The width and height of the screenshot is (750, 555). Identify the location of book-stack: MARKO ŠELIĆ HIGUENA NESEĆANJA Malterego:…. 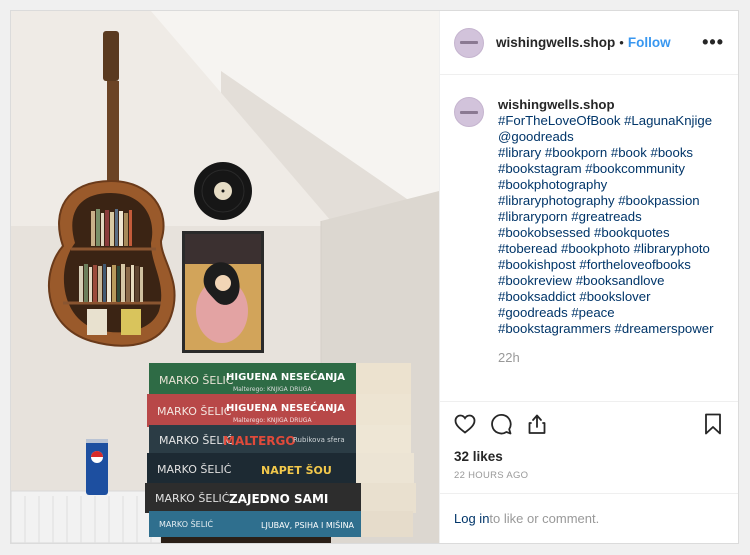
(280, 450).